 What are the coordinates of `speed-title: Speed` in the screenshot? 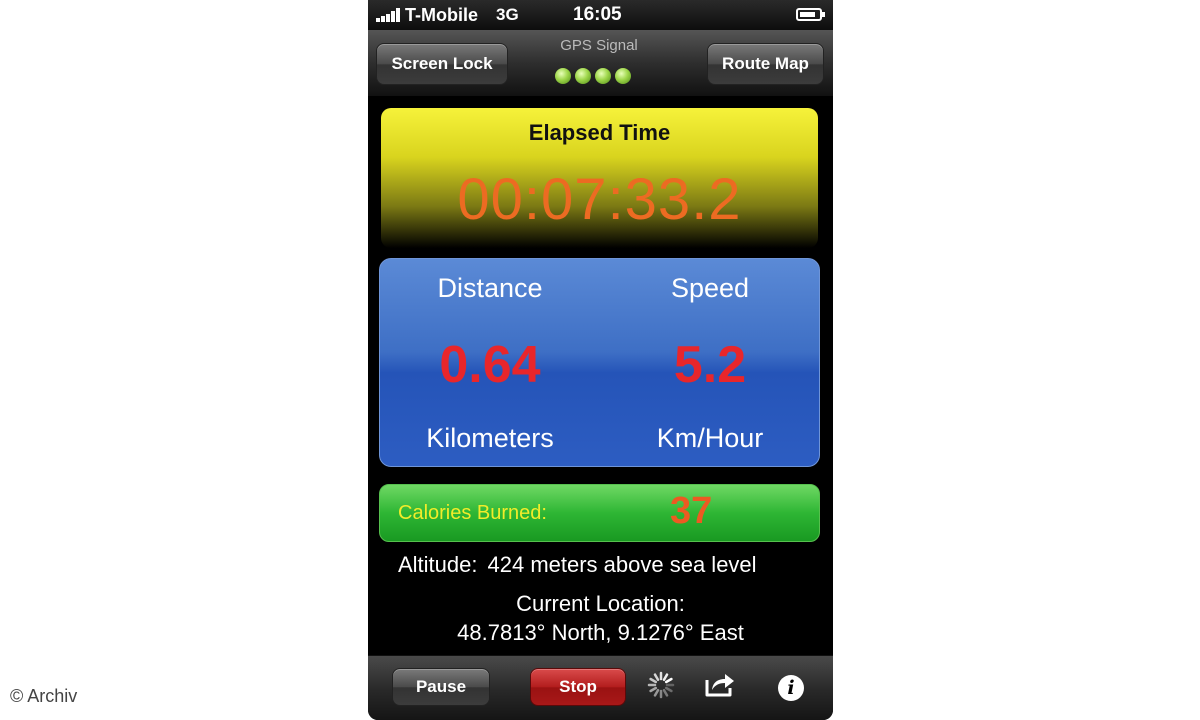 It's located at (710, 288).